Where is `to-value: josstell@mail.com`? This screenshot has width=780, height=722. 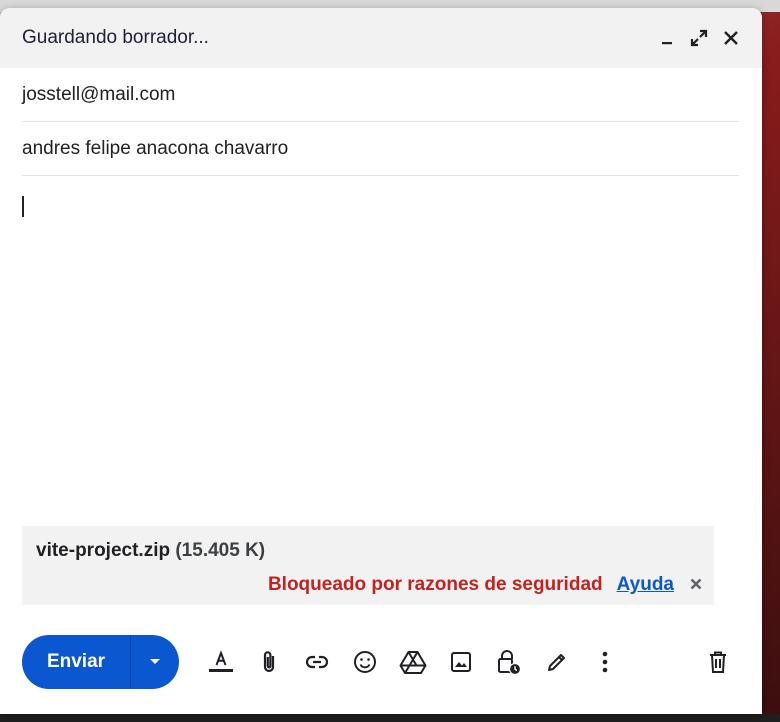
to-value: josstell@mail.com is located at coordinates (99, 94).